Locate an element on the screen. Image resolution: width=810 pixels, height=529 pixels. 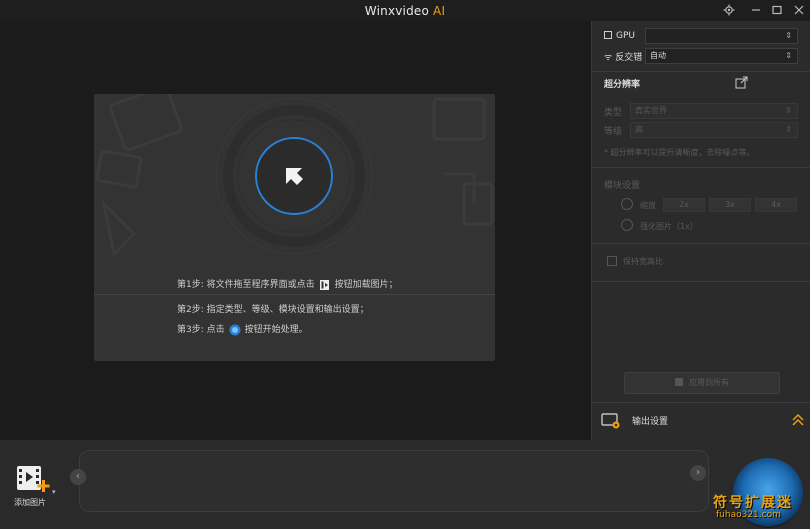
gpu-row: GPU is located at coordinates (619, 36).